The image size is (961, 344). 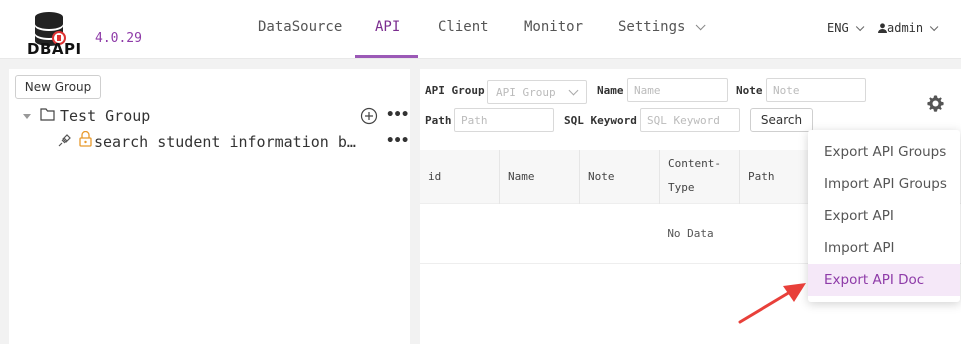 What do you see at coordinates (54, 49) in the screenshot?
I see `logo-text: DBAPI` at bounding box center [54, 49].